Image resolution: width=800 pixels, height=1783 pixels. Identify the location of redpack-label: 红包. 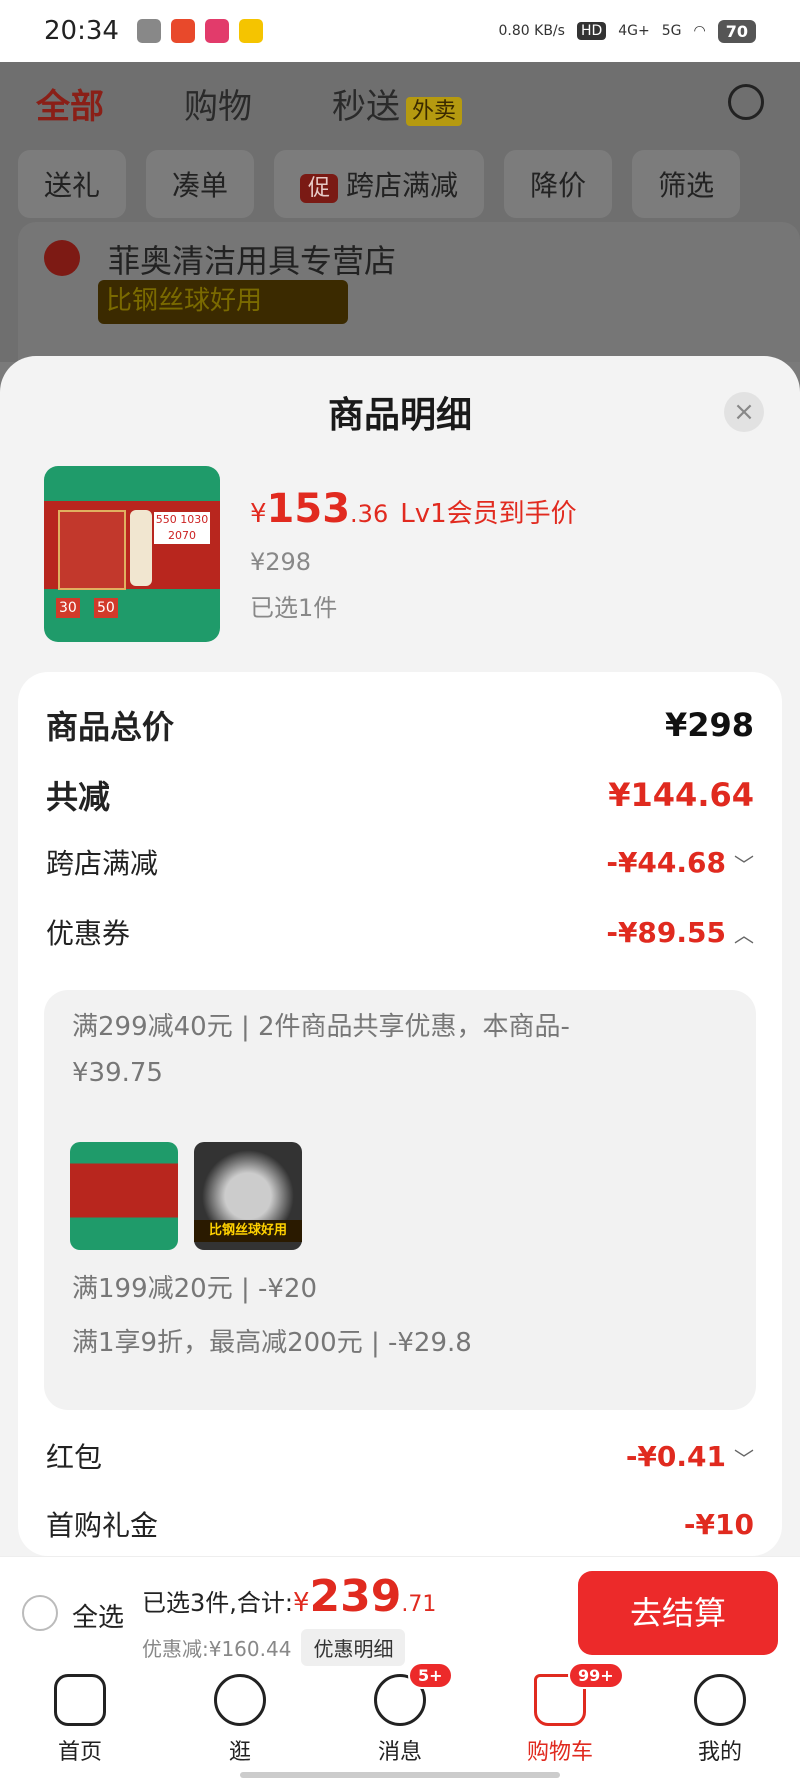
(74, 1457).